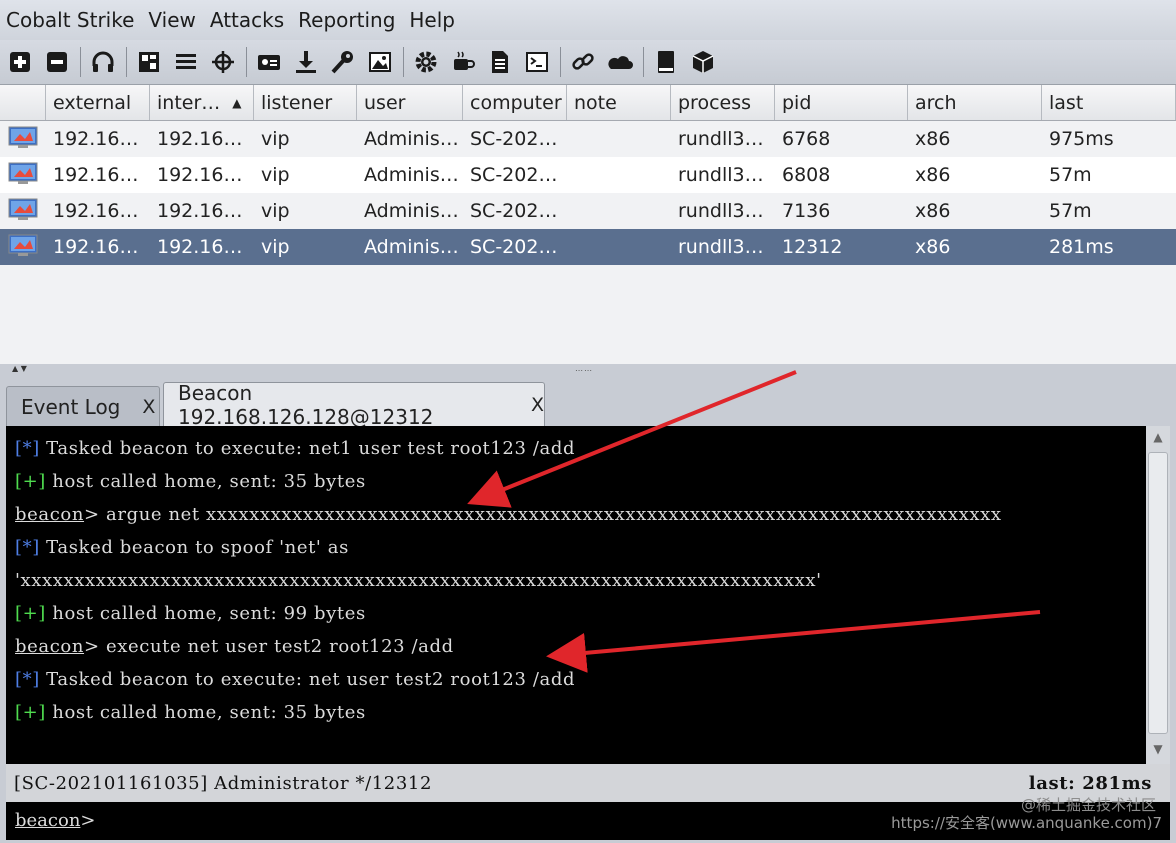 This screenshot has height=843, width=1176. I want to click on scrollbar-thumb, so click(1158, 593).